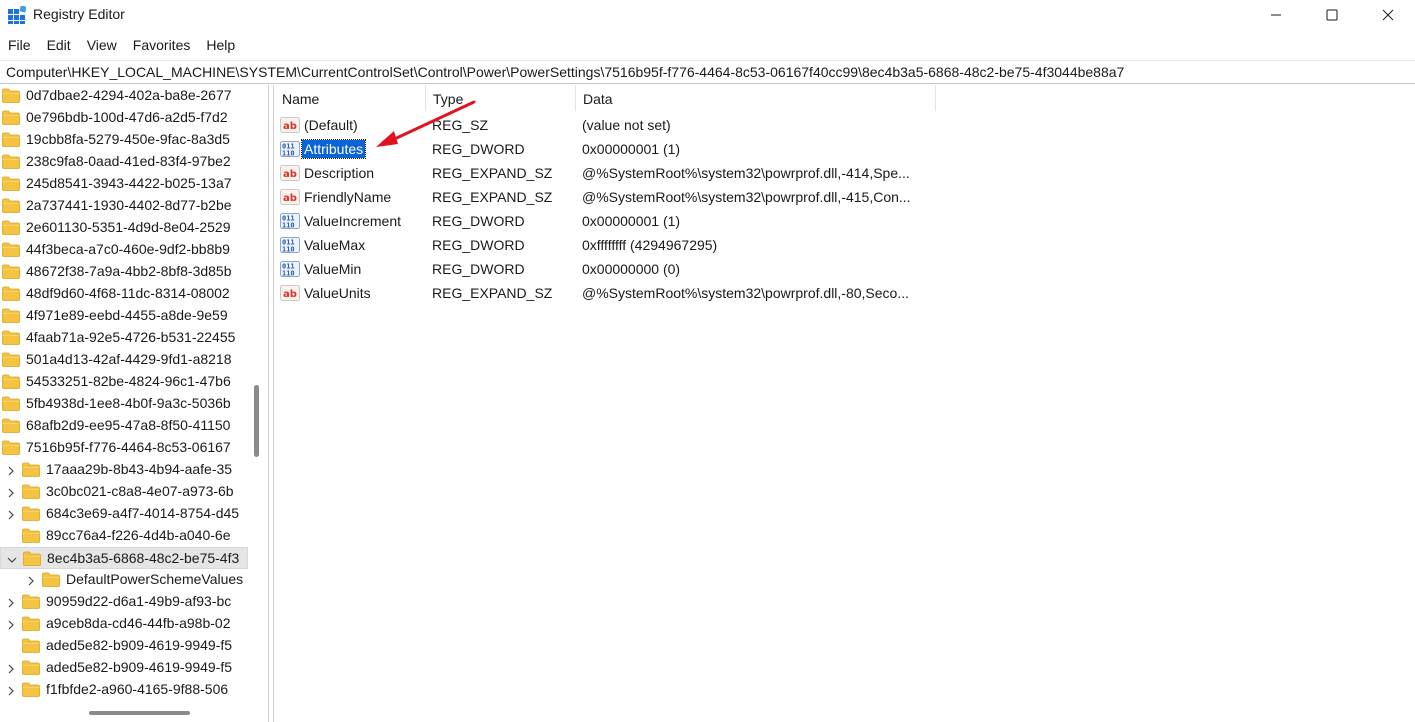 This screenshot has width=1415, height=722. What do you see at coordinates (124, 184) in the screenshot?
I see `tree-item: 245d8541-3943-4422-b025-13a7` at bounding box center [124, 184].